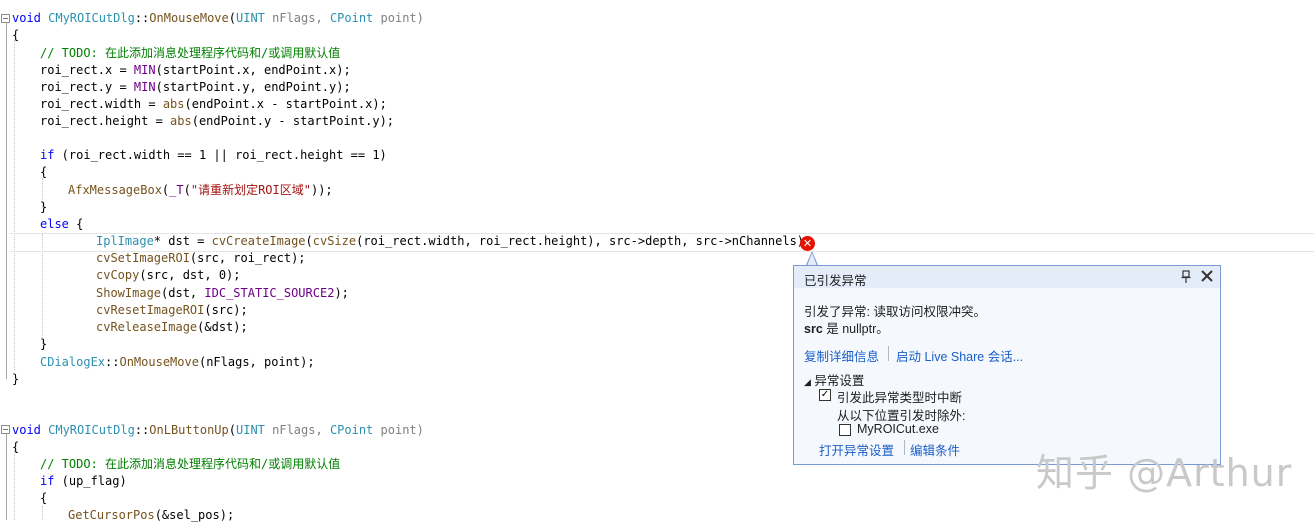 The image size is (1314, 524). I want to click on code-token: cvResetImageROI, so click(150, 310).